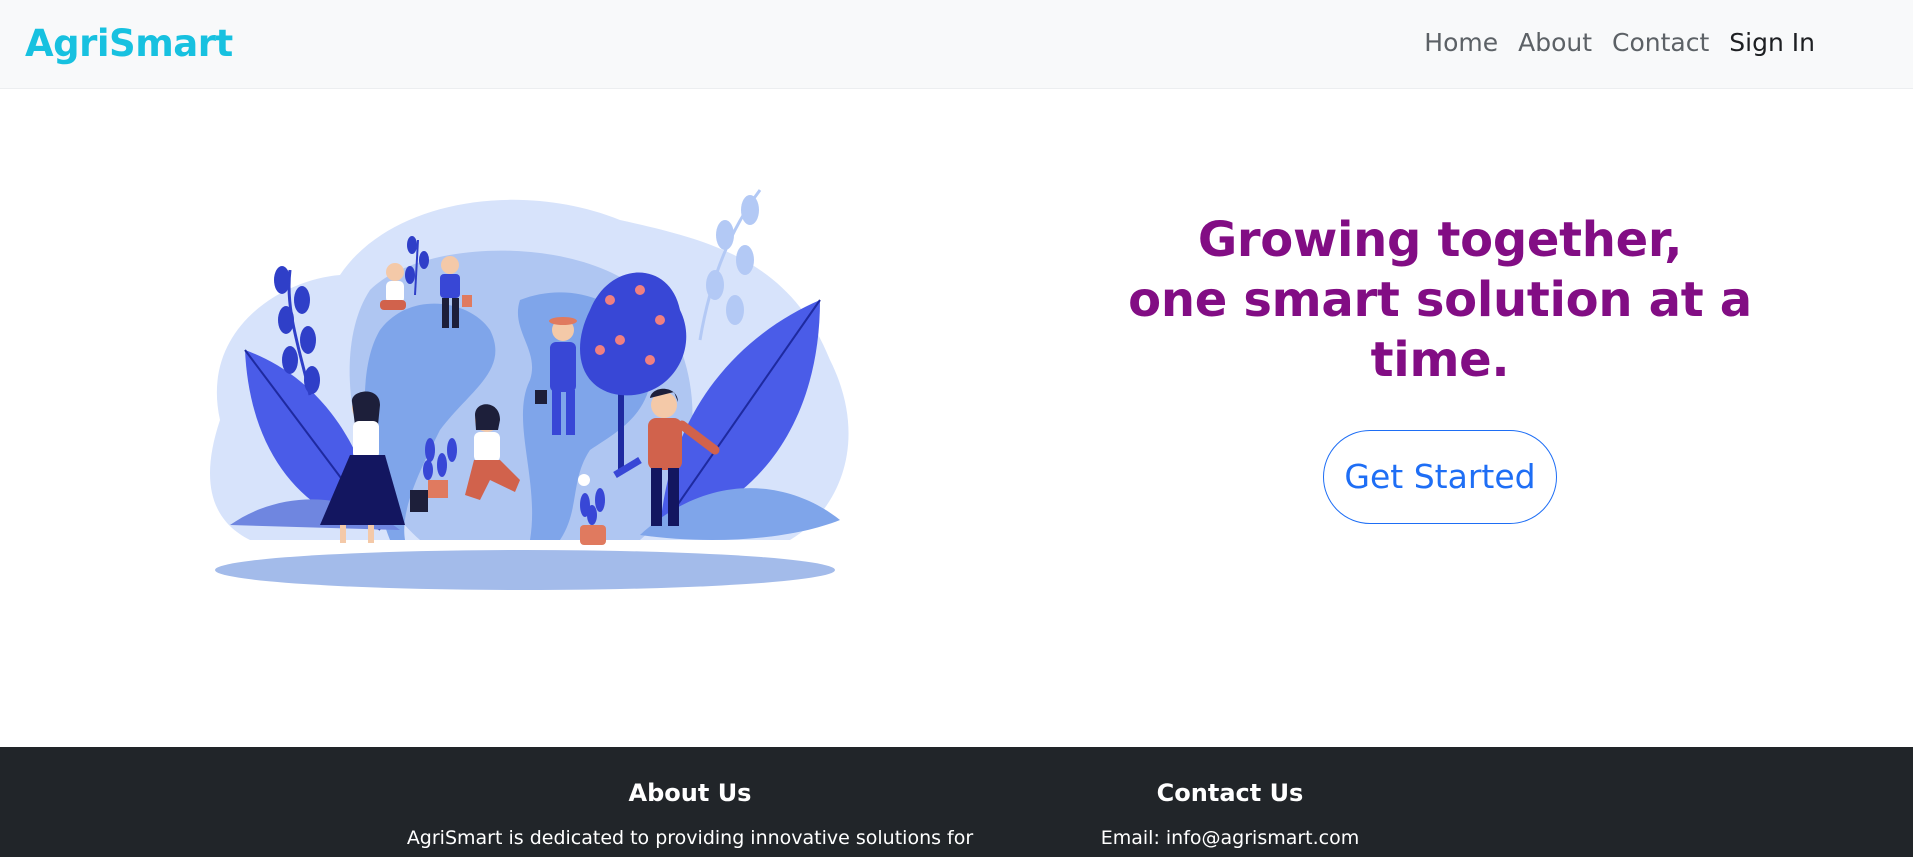 The height and width of the screenshot is (857, 1913). Describe the element at coordinates (1555, 42) in the screenshot. I see `nav-about-link: About` at that location.